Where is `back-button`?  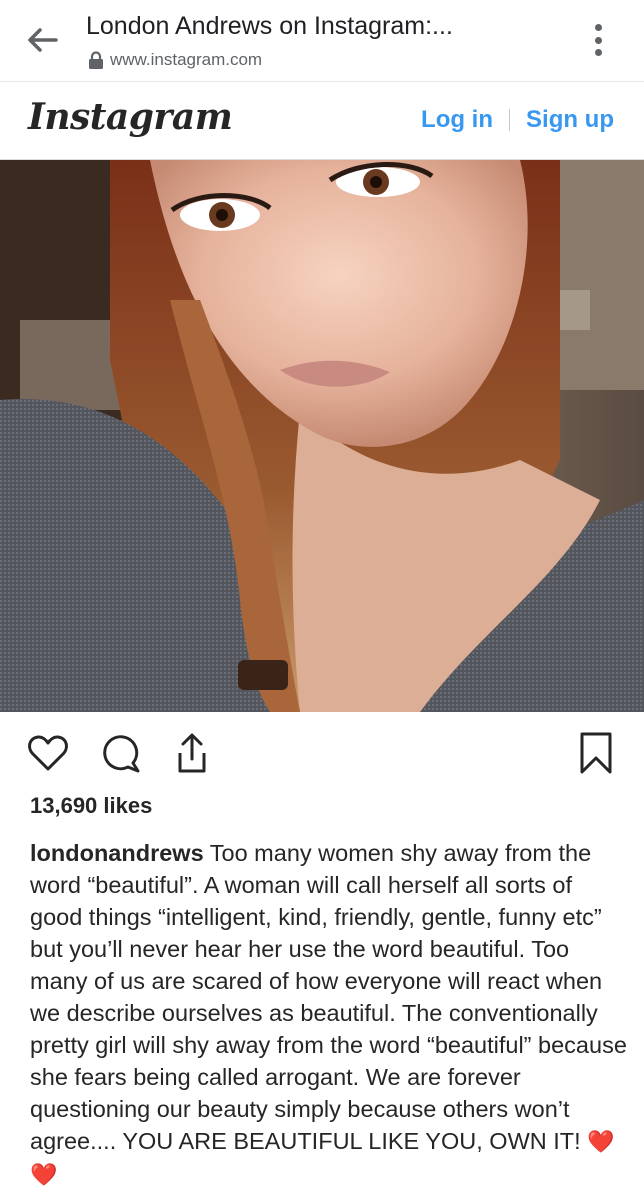
back-button is located at coordinates (42, 40).